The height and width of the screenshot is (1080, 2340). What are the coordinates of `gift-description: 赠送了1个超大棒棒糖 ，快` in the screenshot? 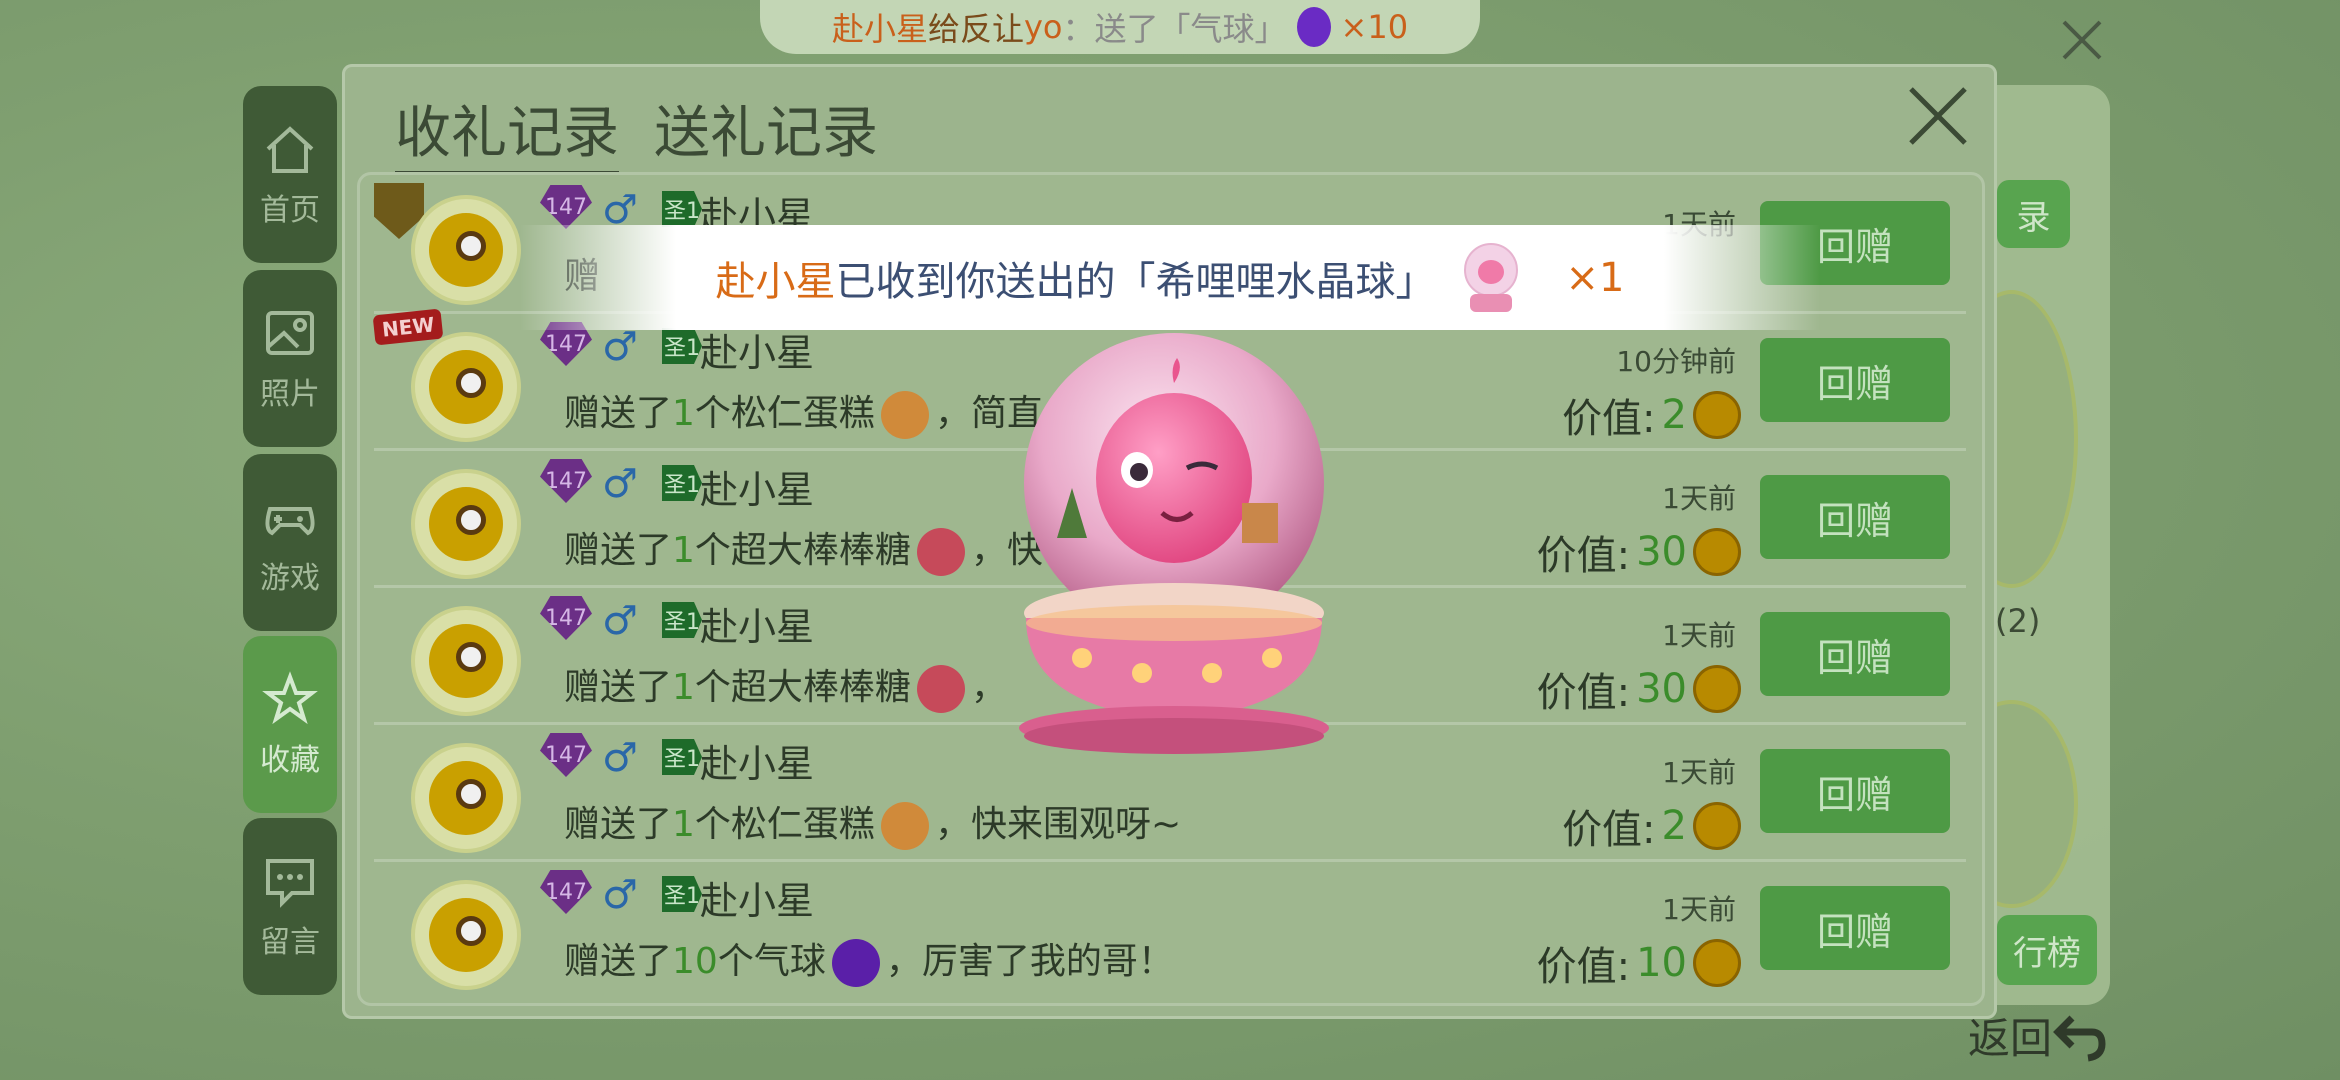 It's located at (803, 548).